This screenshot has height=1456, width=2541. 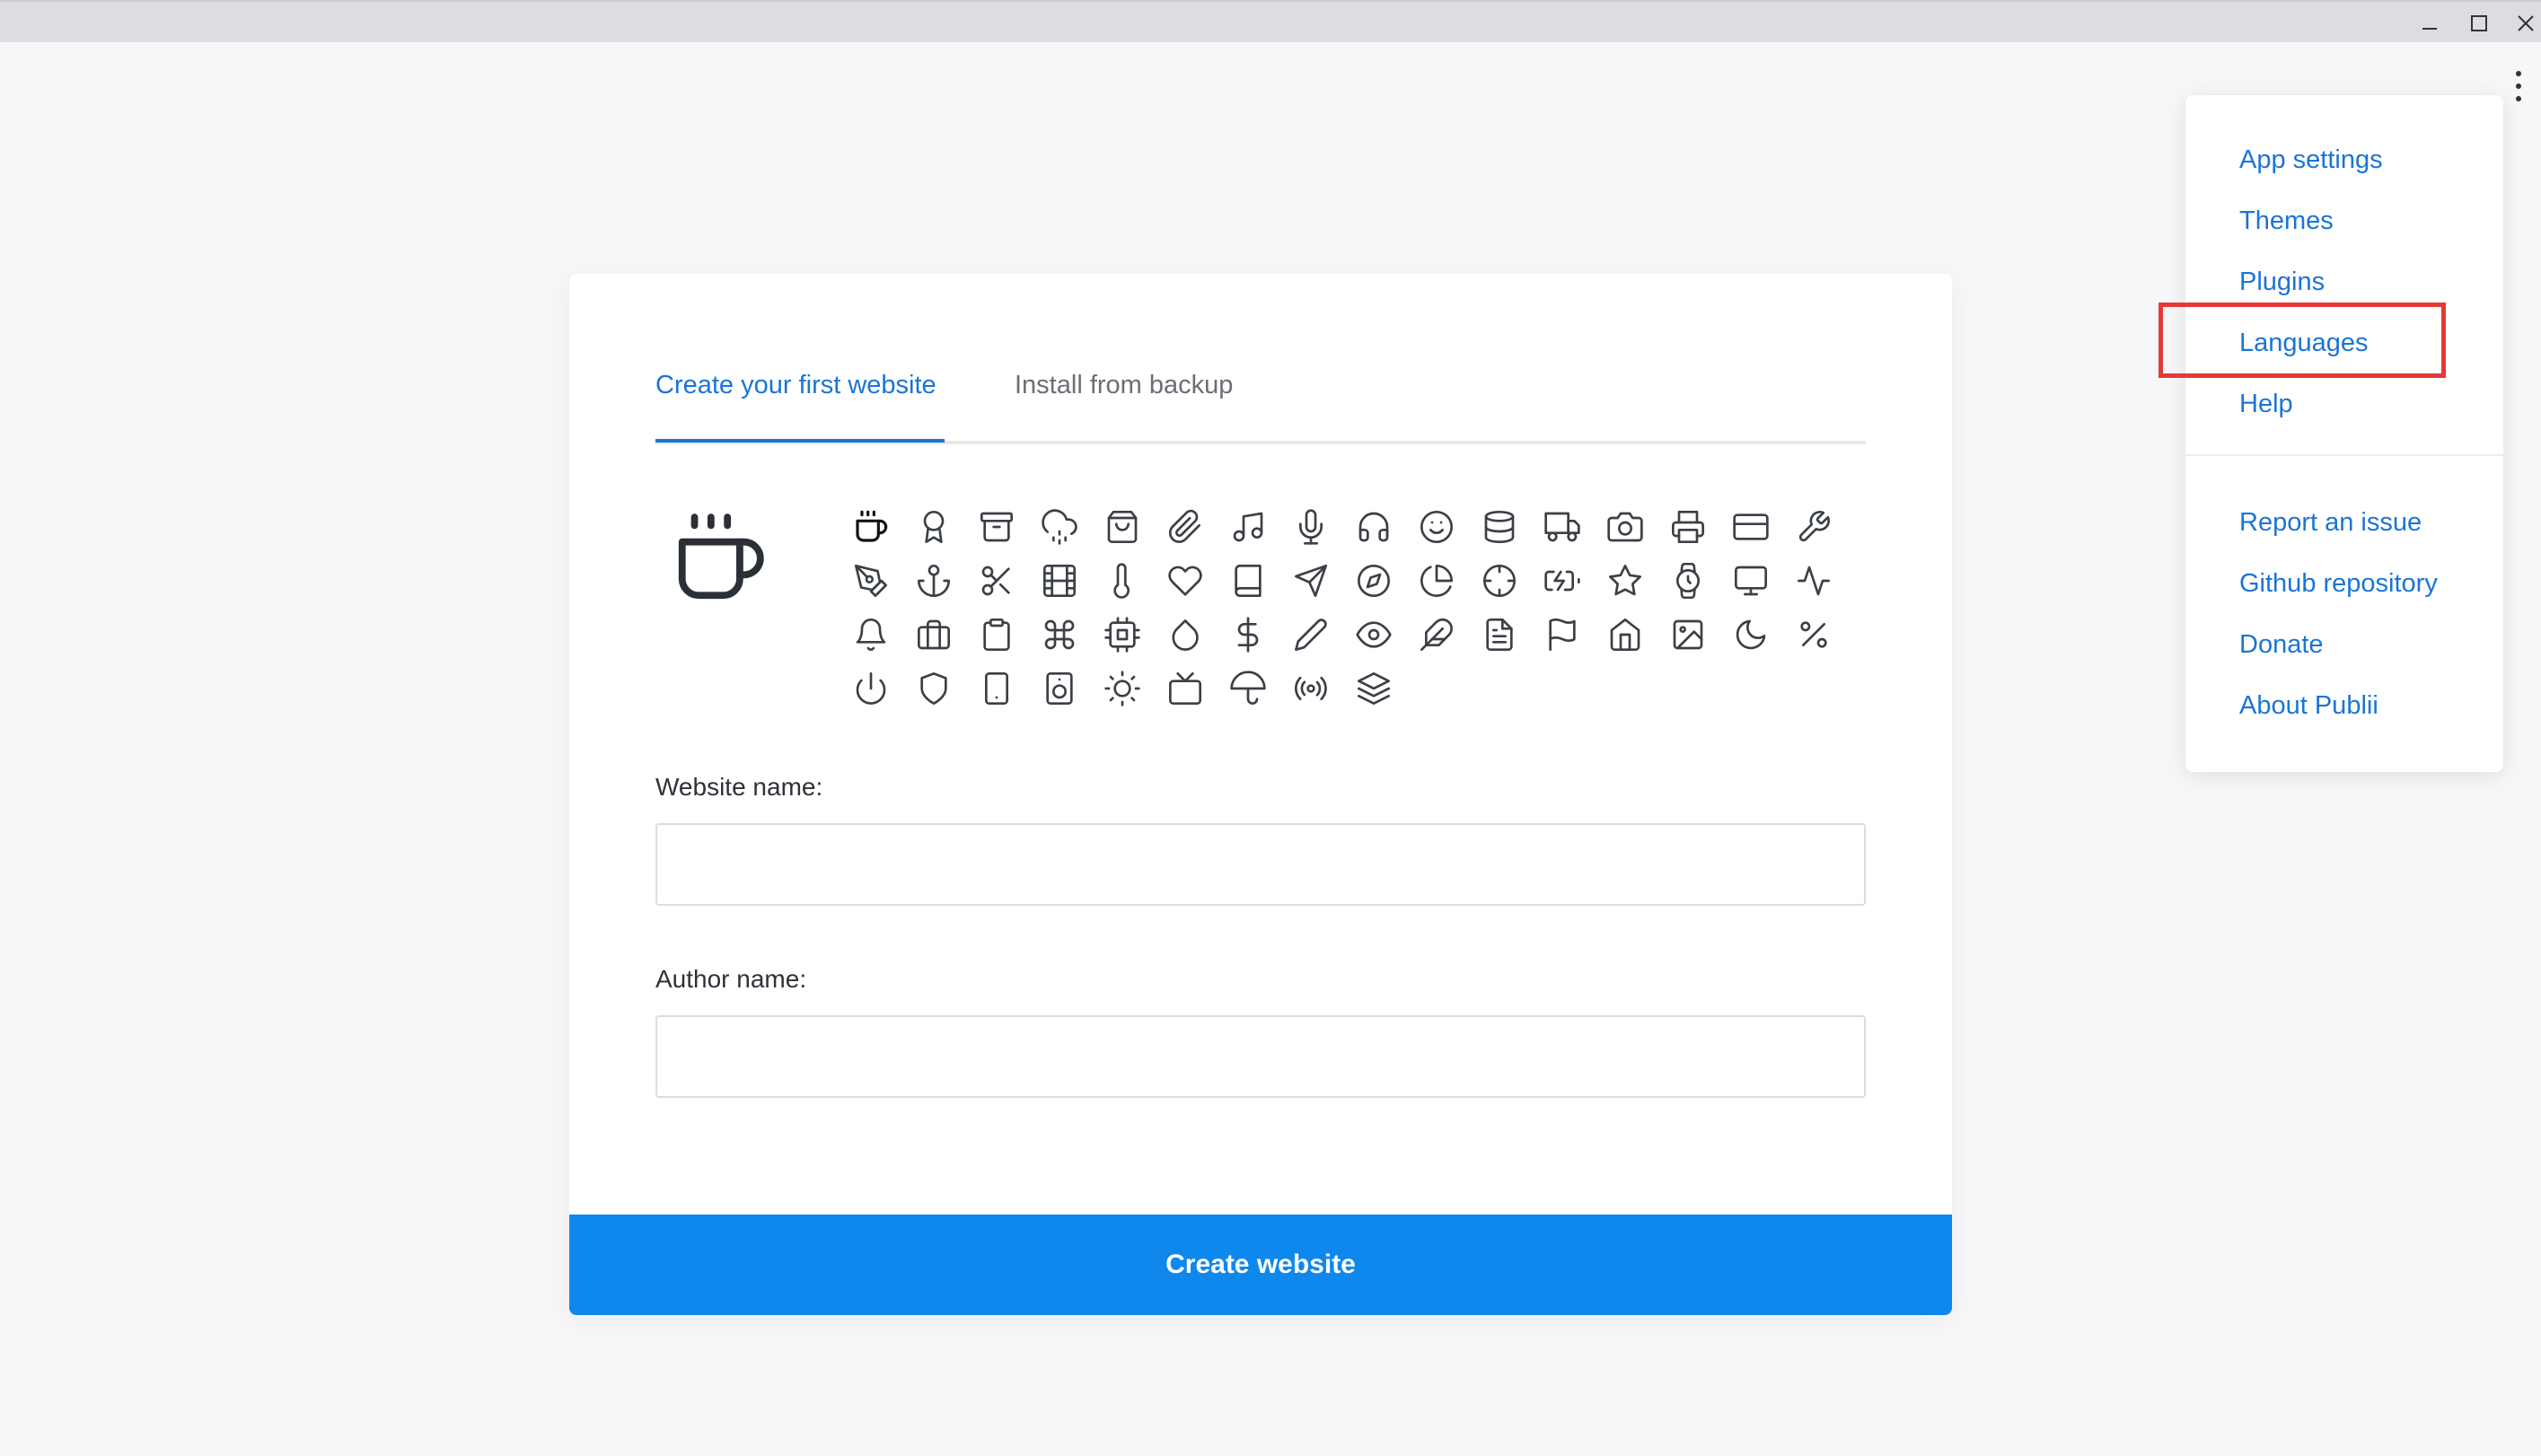 I want to click on menu-item-app-settings: App settings, so click(x=2311, y=160).